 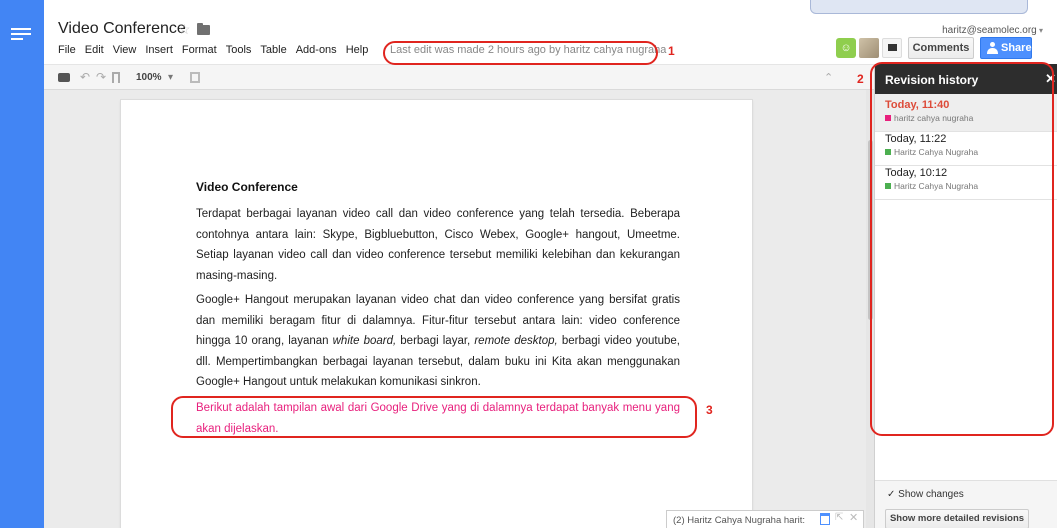 What do you see at coordinates (869, 48) in the screenshot?
I see `avatar` at bounding box center [869, 48].